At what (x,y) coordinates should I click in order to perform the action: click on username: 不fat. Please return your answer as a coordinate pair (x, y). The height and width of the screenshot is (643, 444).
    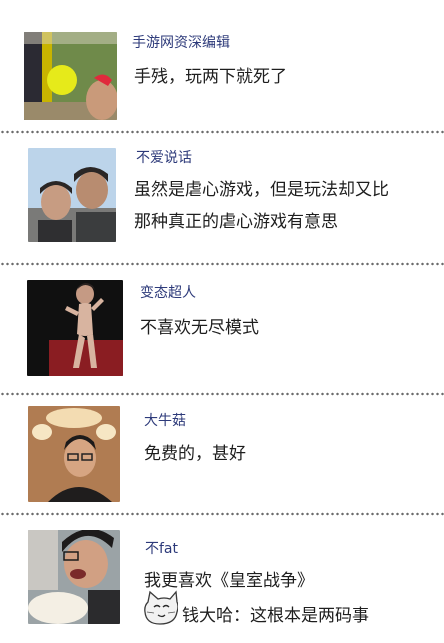
    Looking at the image, I should click on (161, 548).